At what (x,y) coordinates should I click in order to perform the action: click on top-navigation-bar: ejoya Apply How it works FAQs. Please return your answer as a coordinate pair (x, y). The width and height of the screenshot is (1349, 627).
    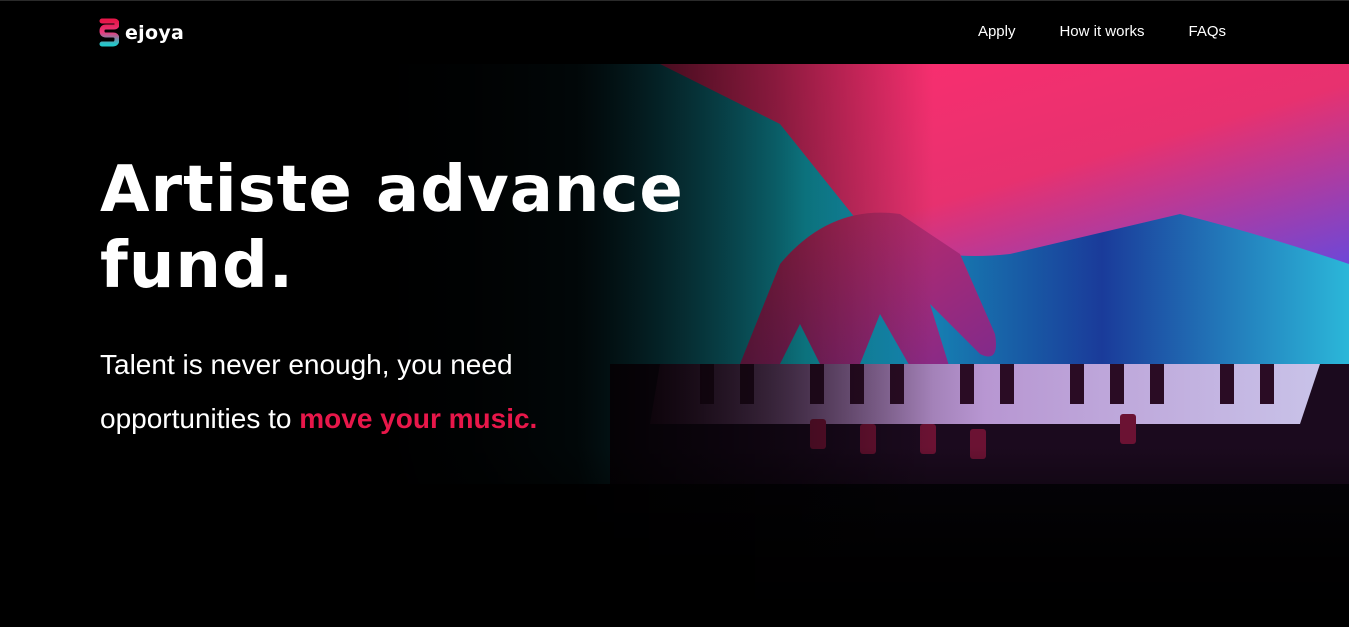
    Looking at the image, I should click on (674, 32).